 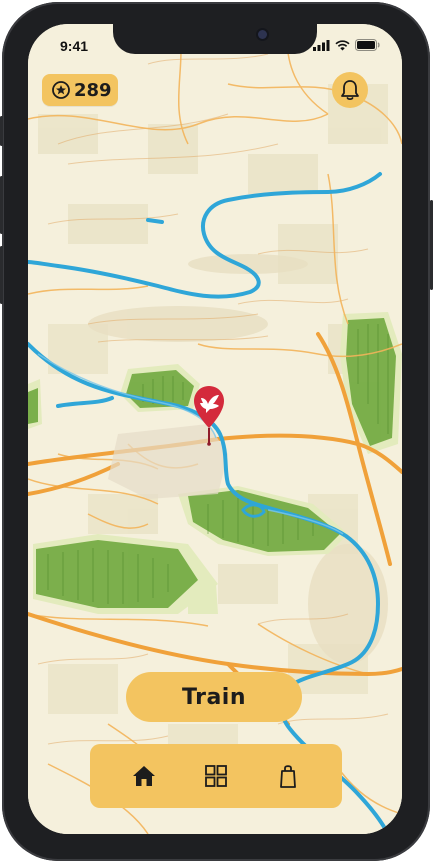 What do you see at coordinates (262, 34) in the screenshot?
I see `front-camera` at bounding box center [262, 34].